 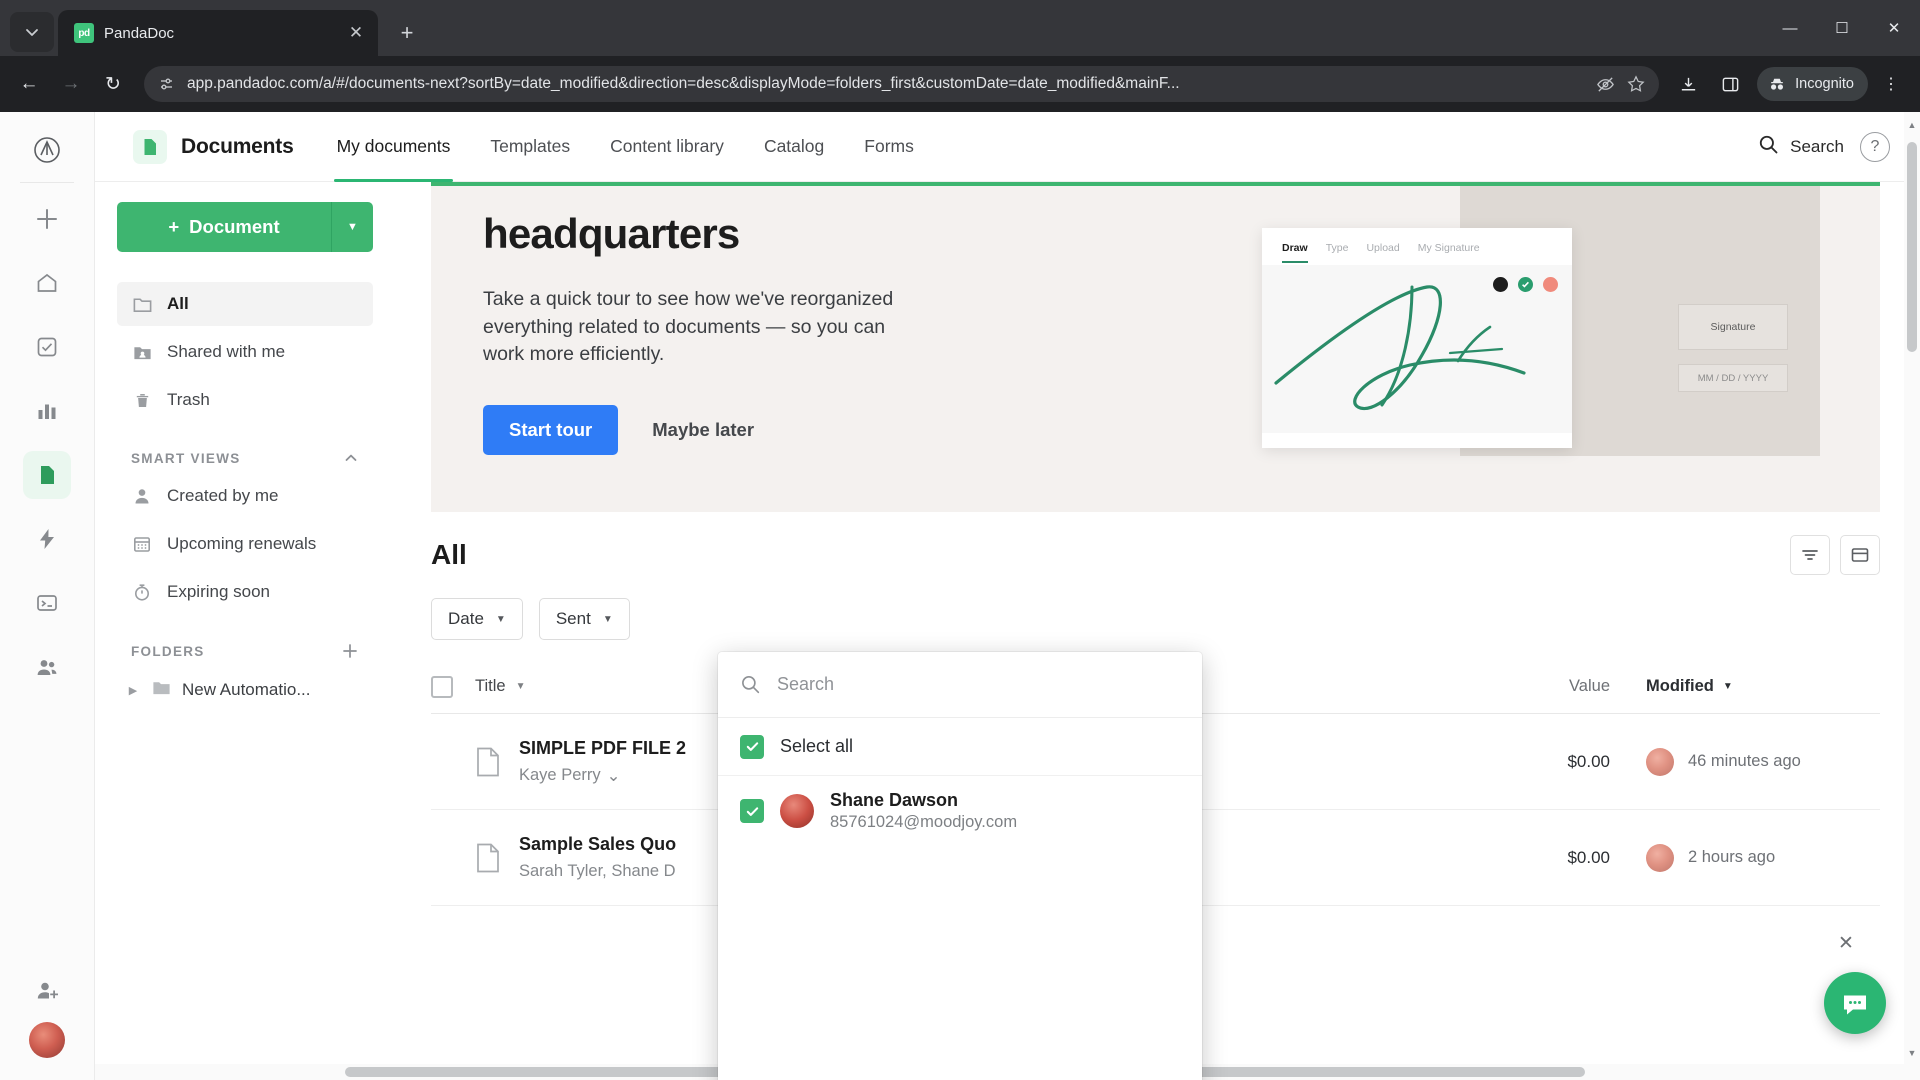 I want to click on tab-search-button, so click(x=32, y=32).